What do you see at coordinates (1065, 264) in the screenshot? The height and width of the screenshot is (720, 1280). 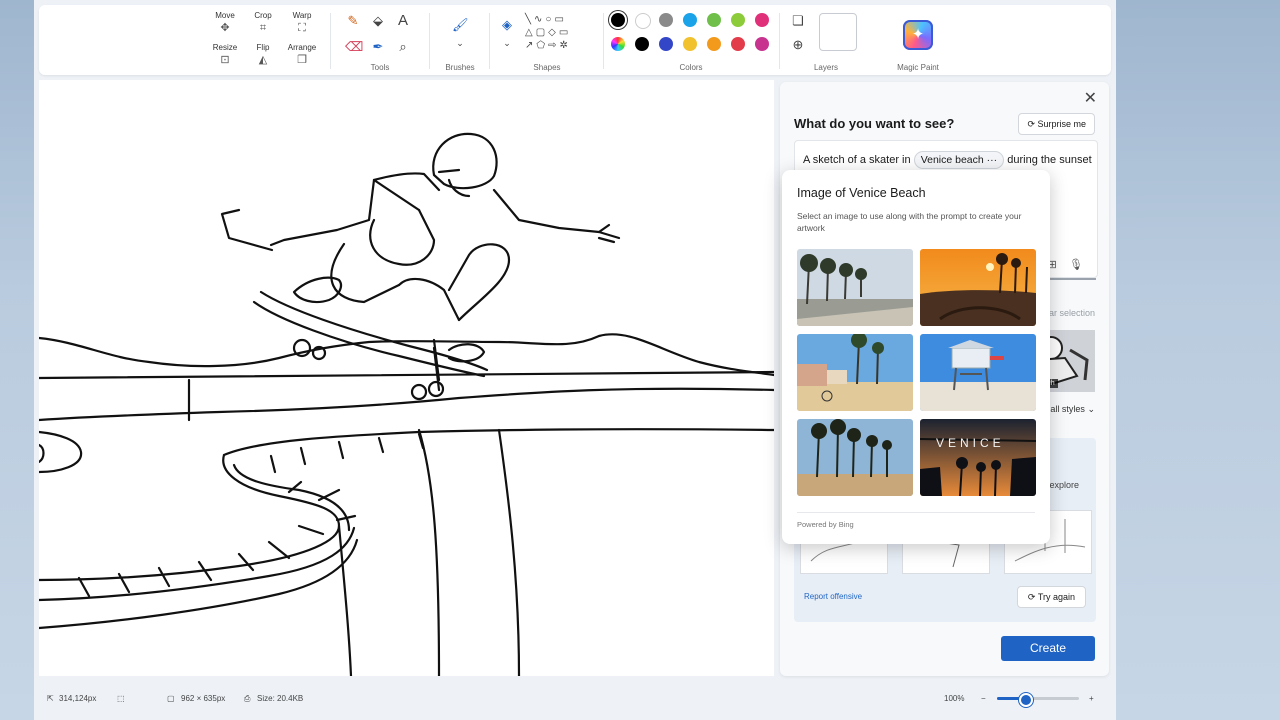 I see `prompt-actions: ⊞ 🎙` at bounding box center [1065, 264].